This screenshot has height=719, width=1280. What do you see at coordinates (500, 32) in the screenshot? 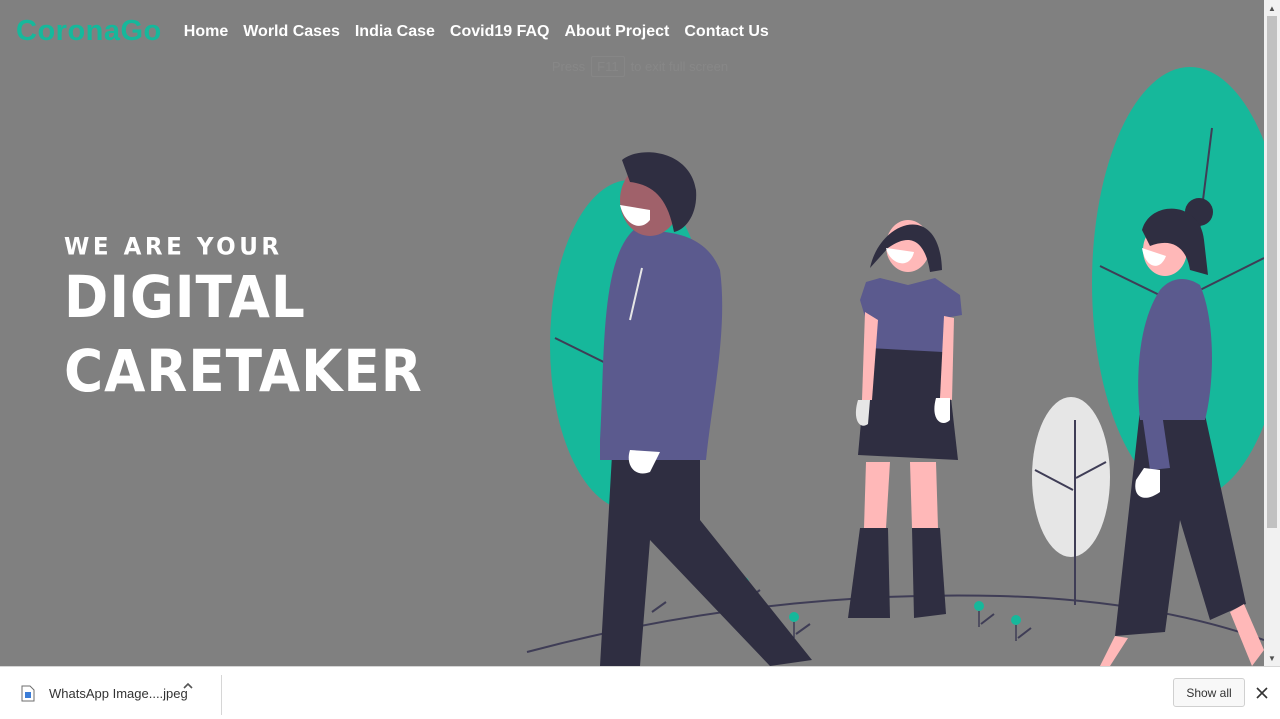
I see `nav-covid19-faq: Covid19 FAQ` at bounding box center [500, 32].